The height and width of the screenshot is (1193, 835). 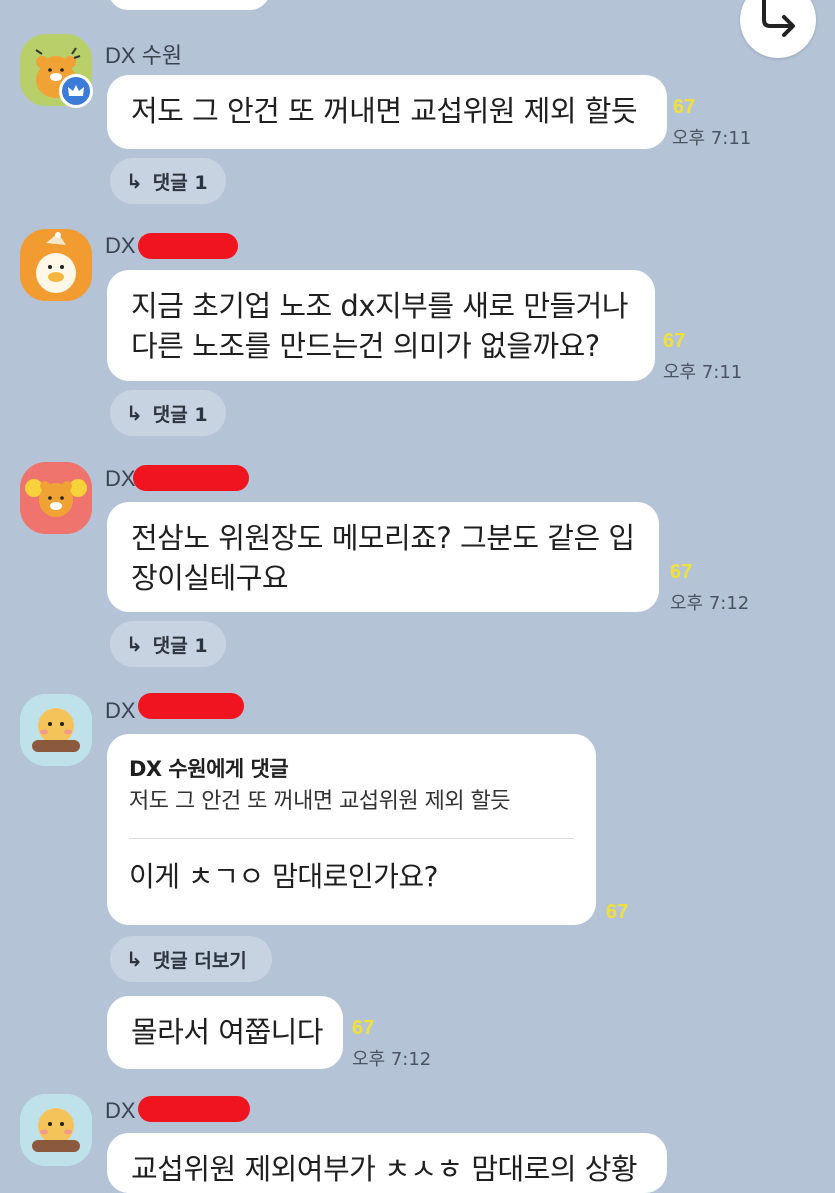 I want to click on tube-character-icon, so click(x=56, y=265).